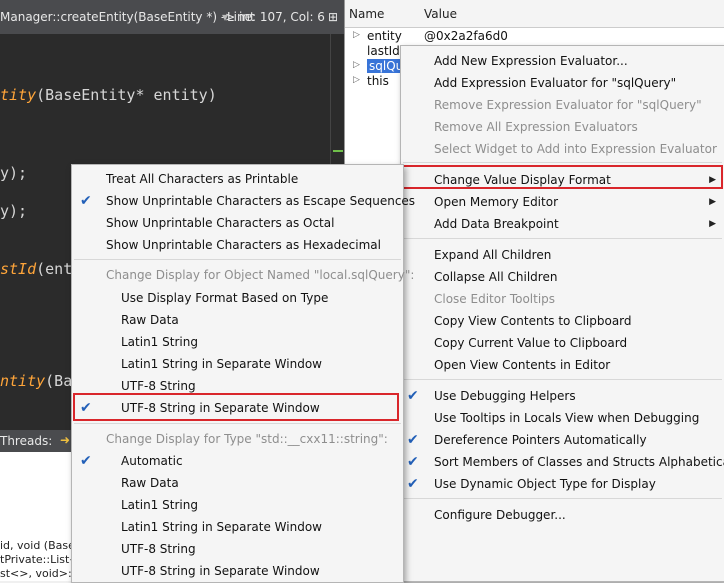  What do you see at coordinates (562, 83) in the screenshot?
I see `menu-item-add-evaluator-sqlquery: Add Expression Evaluator for "sqlQuery"` at bounding box center [562, 83].